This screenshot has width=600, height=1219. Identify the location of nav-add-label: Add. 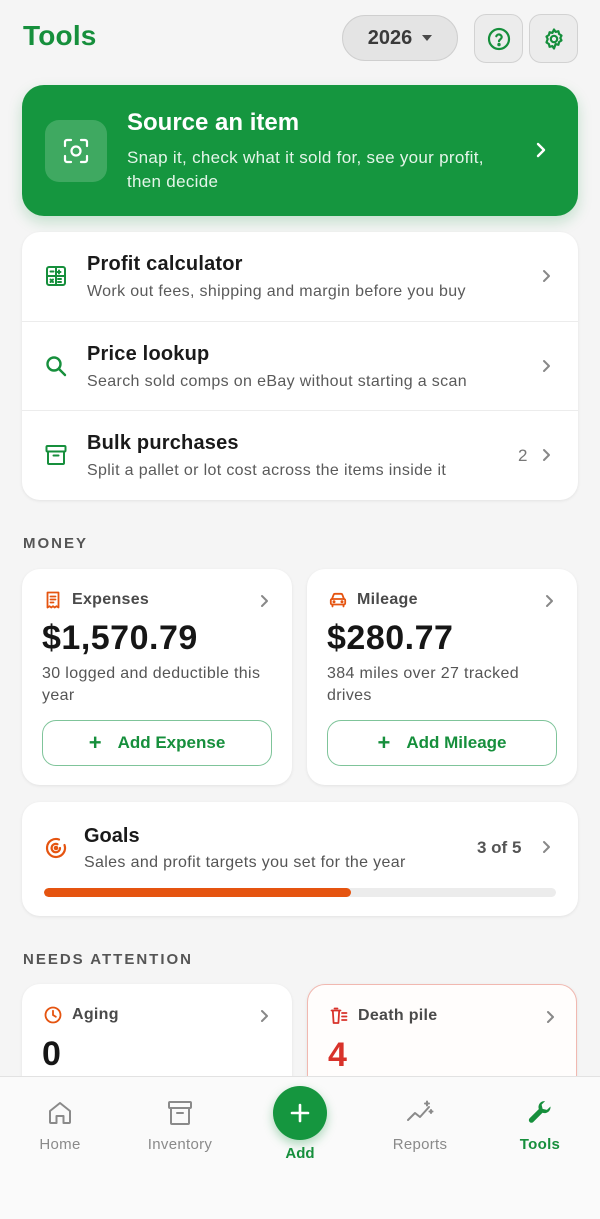
(300, 1153).